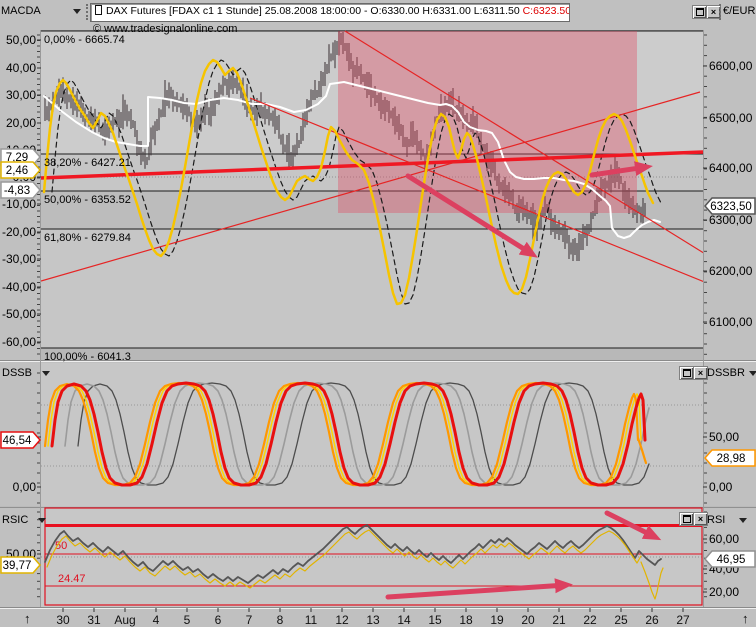 Image resolution: width=756 pixels, height=627 pixels. Describe the element at coordinates (528, 620) in the screenshot. I see `x-axis-label: 20` at that location.